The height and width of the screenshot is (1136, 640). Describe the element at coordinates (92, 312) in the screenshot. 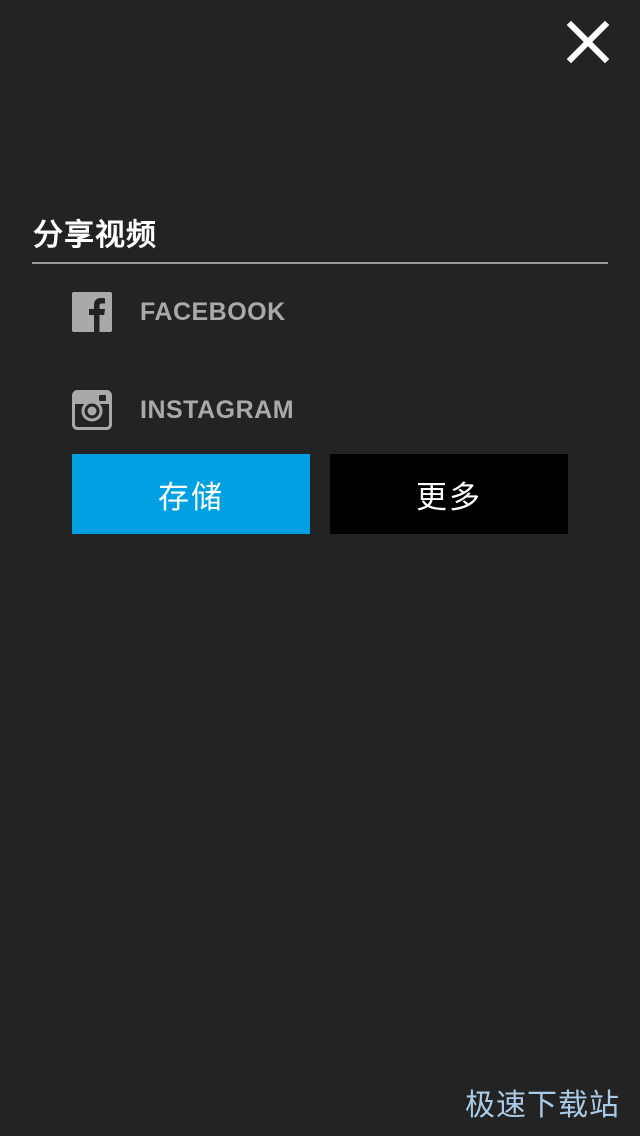

I see `facebook-icon` at that location.